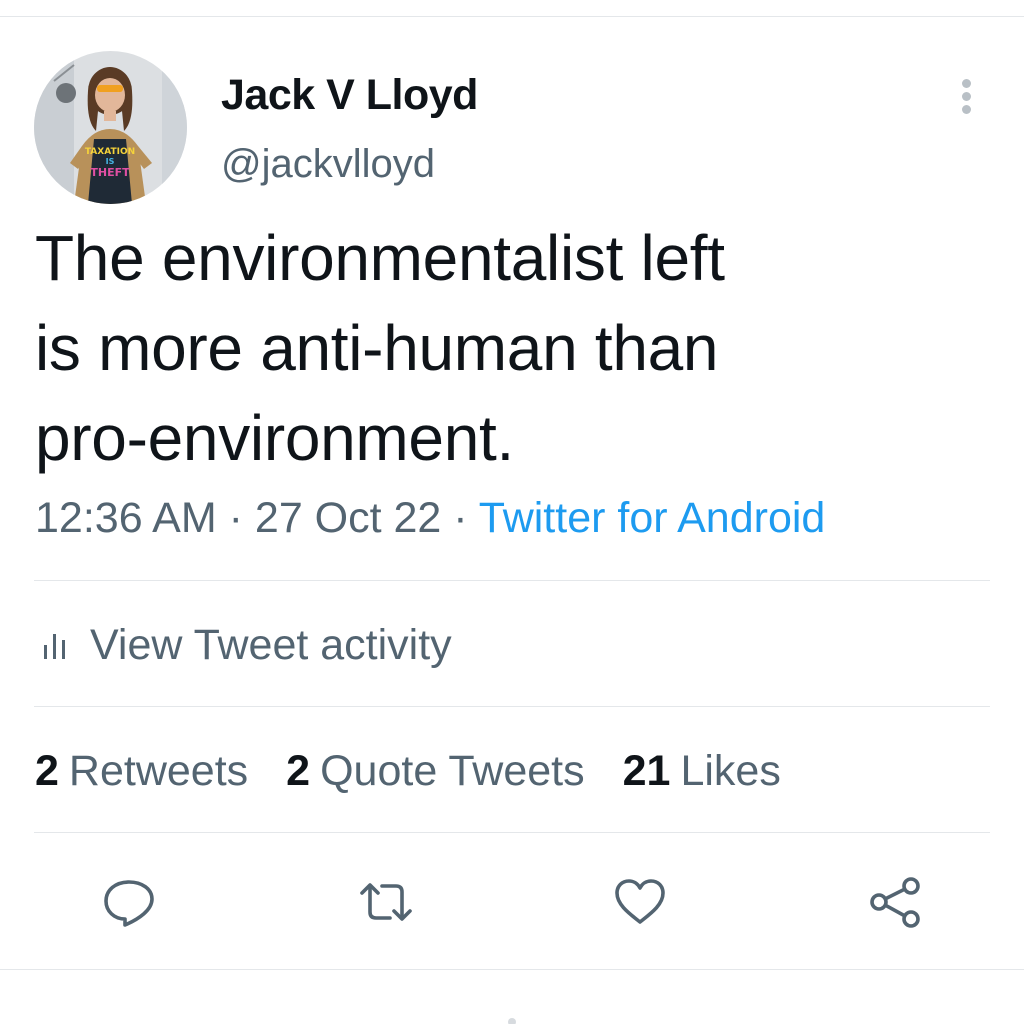 This screenshot has width=1024, height=1024. I want to click on like-button, so click(640, 902).